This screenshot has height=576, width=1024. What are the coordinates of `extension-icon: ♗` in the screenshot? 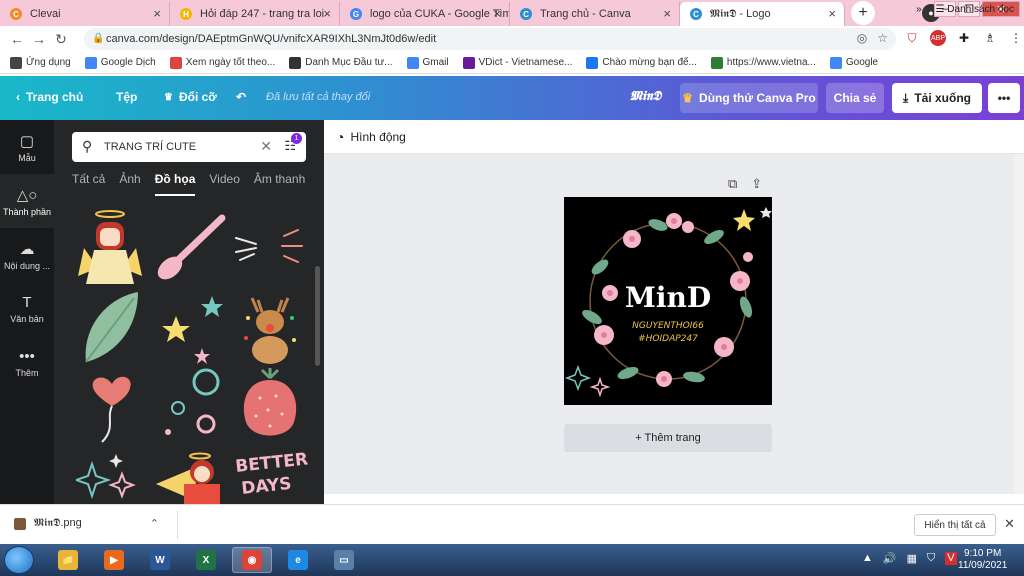 It's located at (990, 38).